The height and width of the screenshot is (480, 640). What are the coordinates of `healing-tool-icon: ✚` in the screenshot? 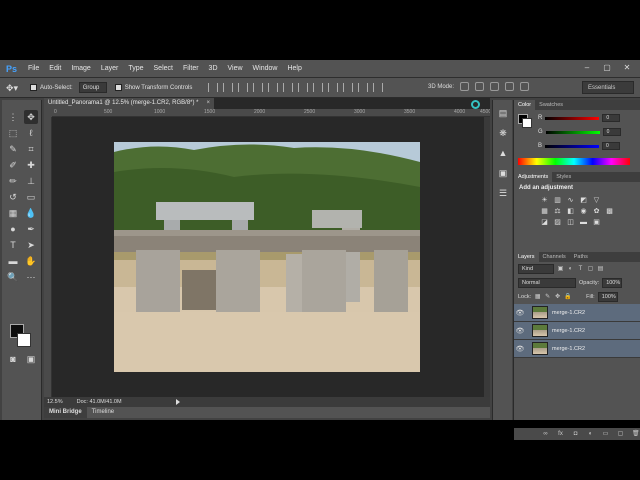 It's located at (31, 165).